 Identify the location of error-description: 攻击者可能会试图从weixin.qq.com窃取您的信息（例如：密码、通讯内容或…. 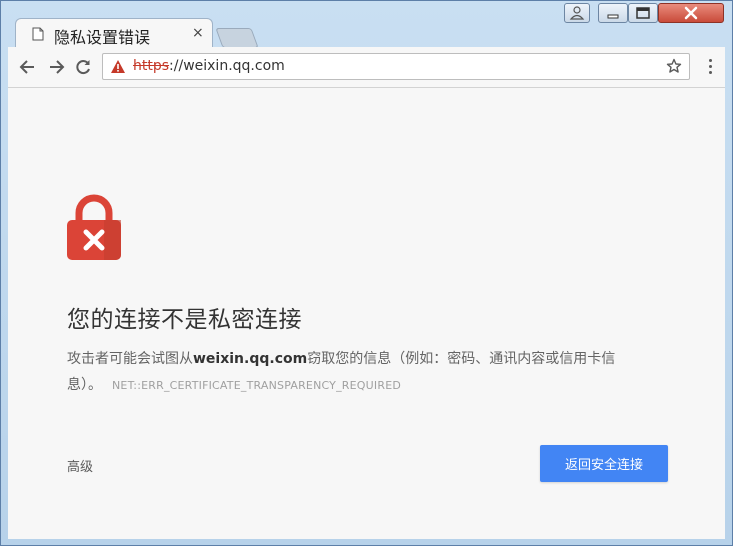
(357, 372).